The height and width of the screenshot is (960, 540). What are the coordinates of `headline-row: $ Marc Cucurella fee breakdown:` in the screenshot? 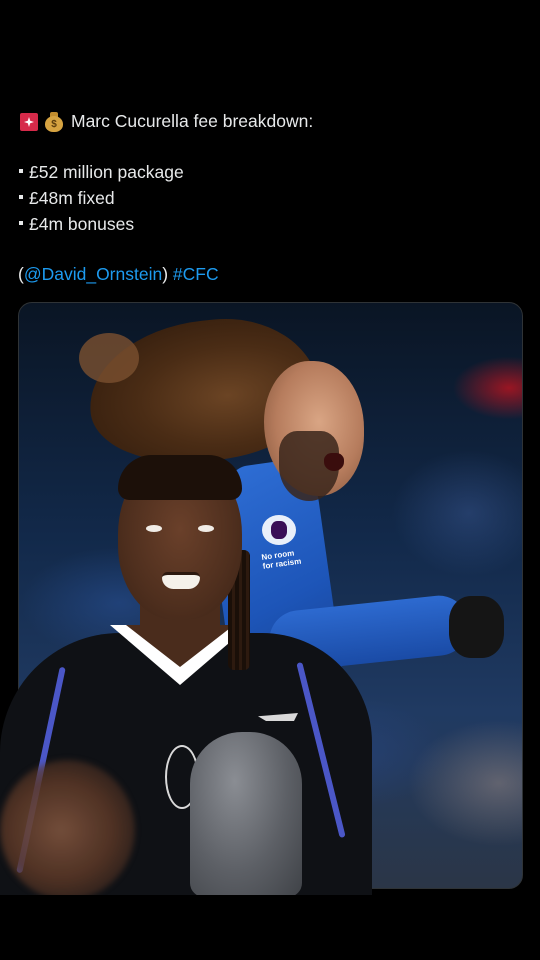 It's located at (270, 121).